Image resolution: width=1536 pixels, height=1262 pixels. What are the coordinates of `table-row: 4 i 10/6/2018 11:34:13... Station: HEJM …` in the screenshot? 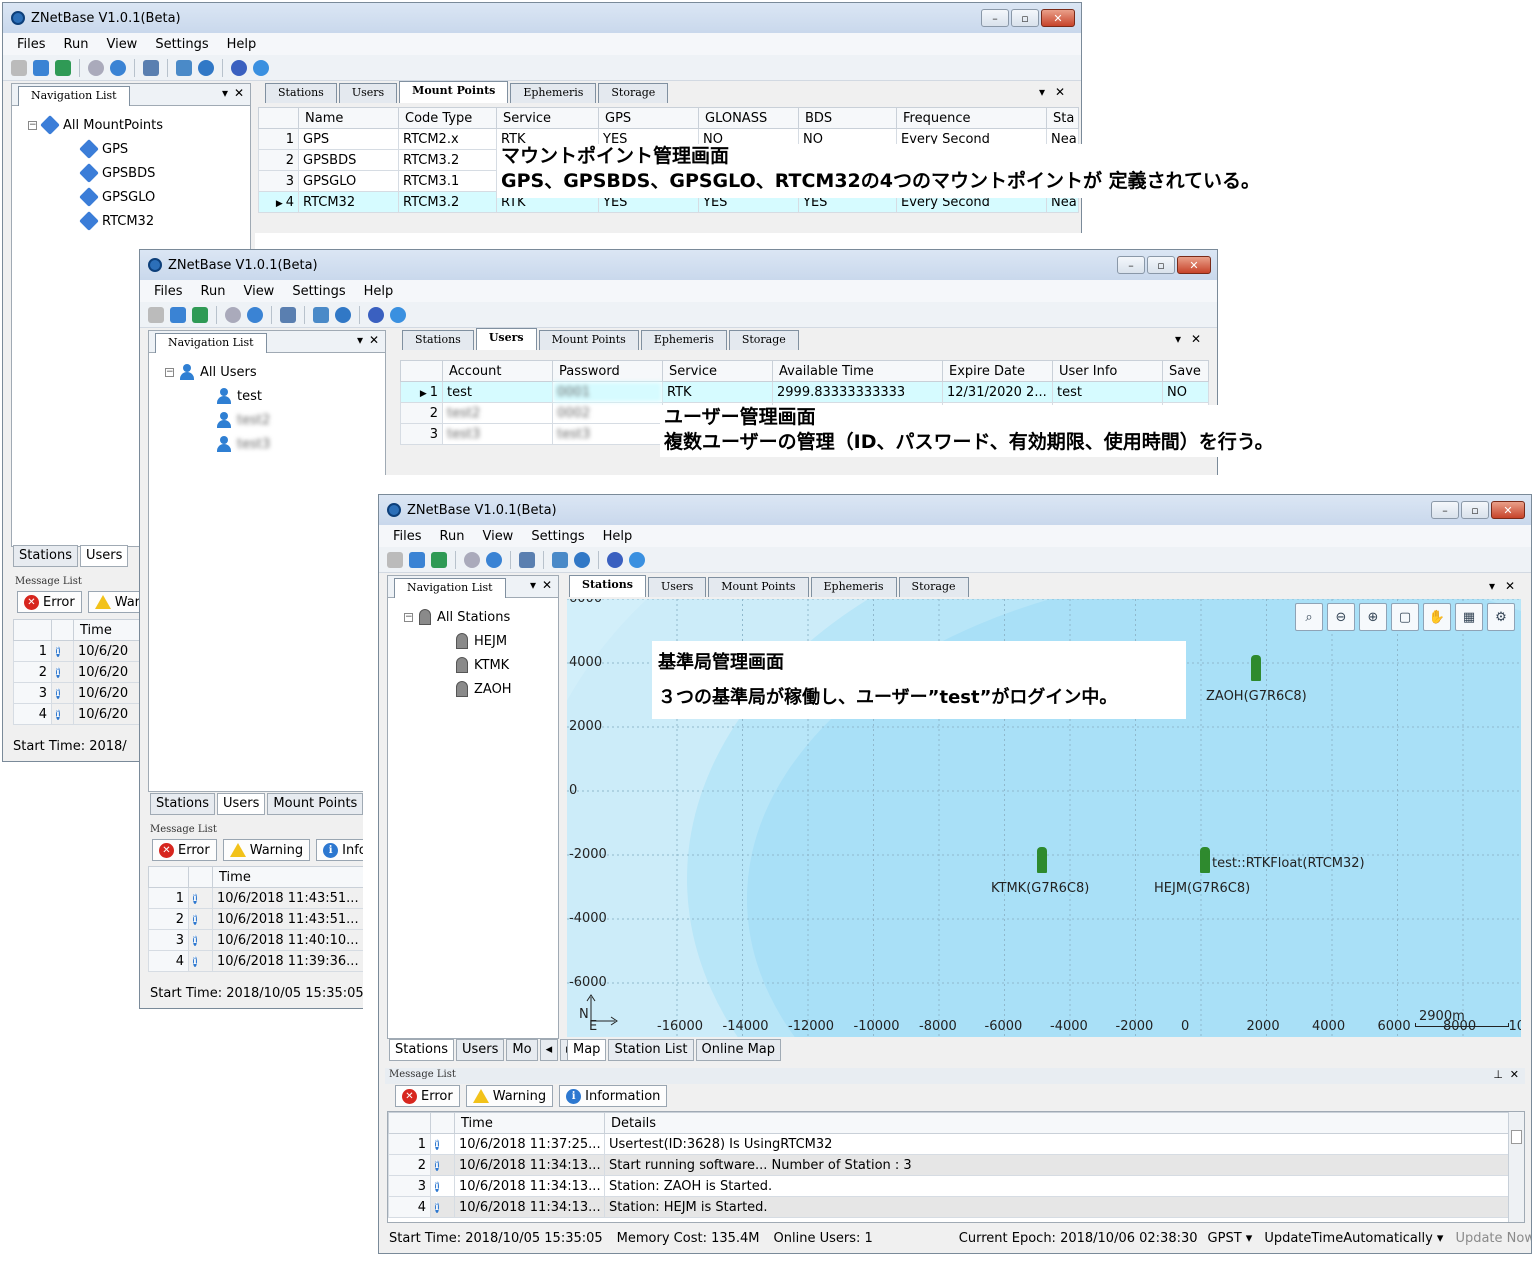 It's located at (948, 1207).